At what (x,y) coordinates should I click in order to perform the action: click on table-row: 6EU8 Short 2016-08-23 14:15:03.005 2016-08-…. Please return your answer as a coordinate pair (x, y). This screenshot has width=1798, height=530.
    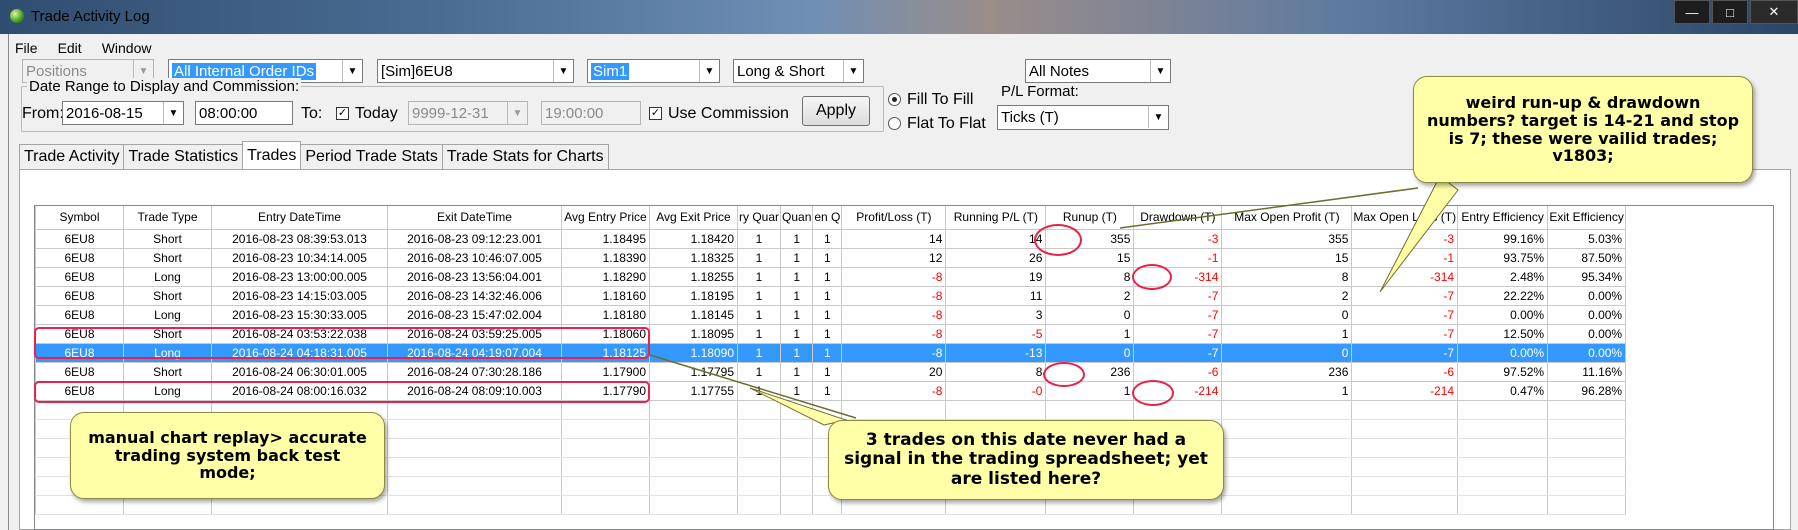
    Looking at the image, I should click on (831, 295).